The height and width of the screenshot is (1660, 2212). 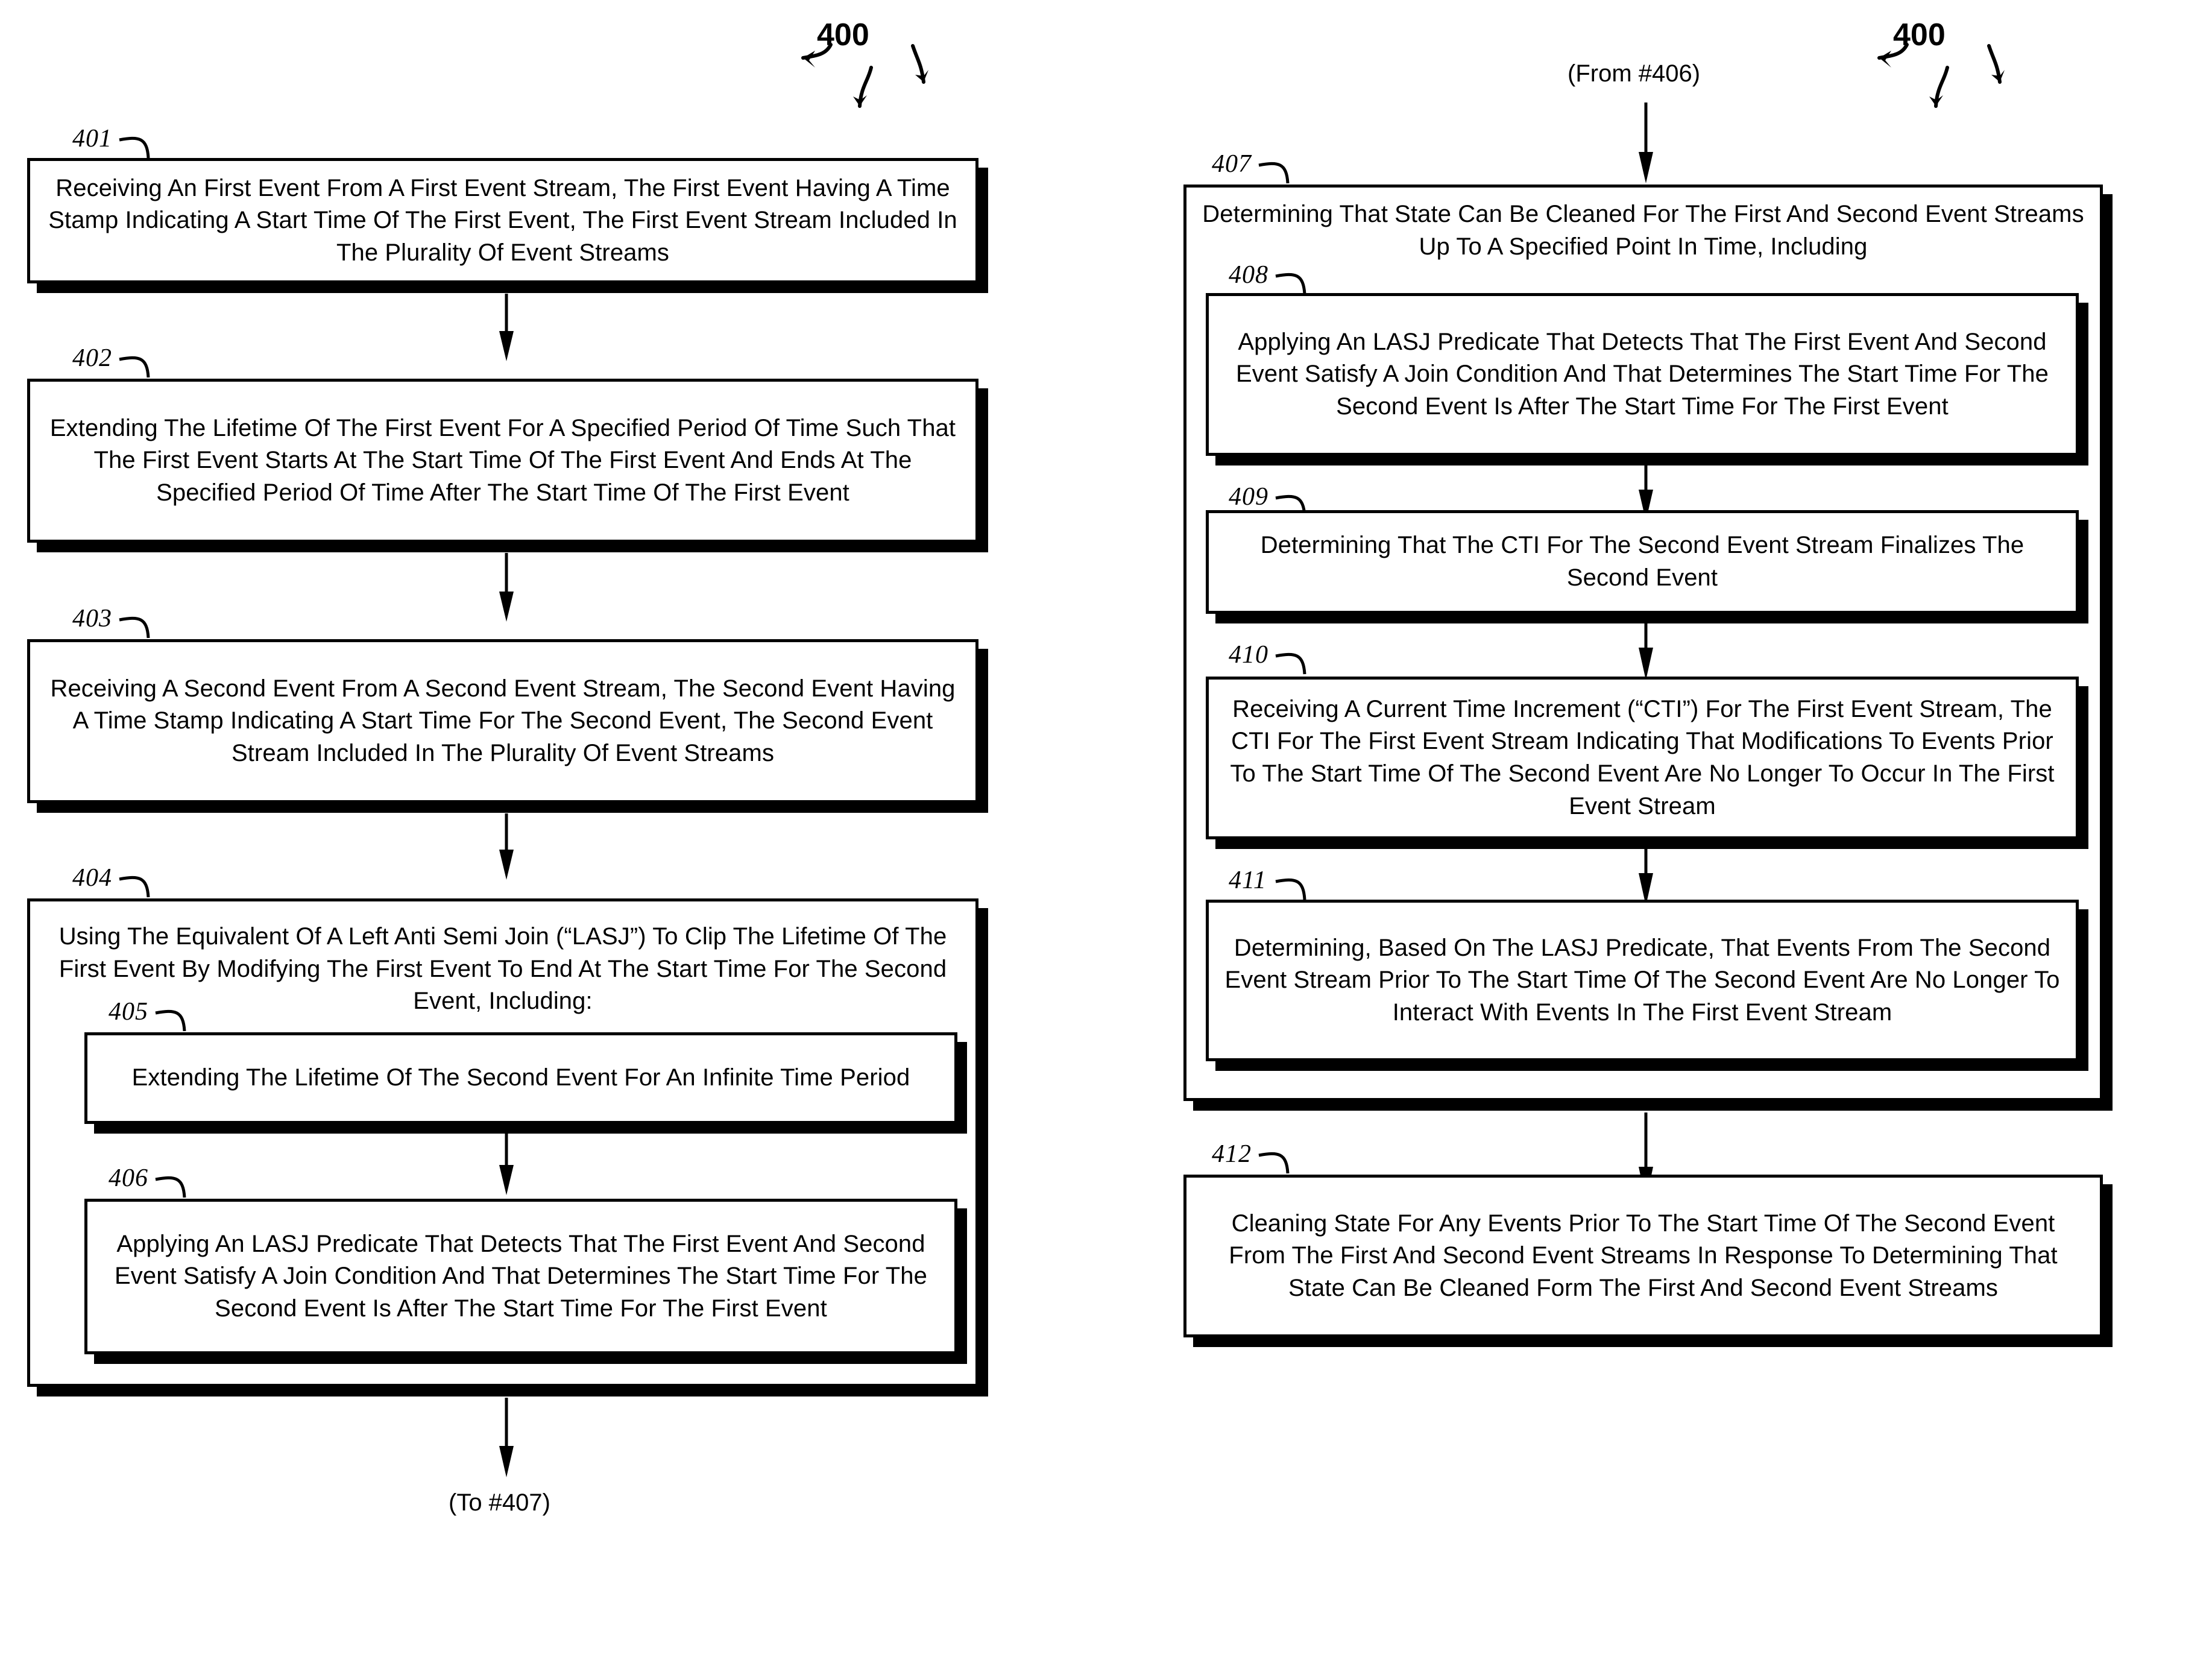 What do you see at coordinates (1248, 655) in the screenshot?
I see `ref-410: 410` at bounding box center [1248, 655].